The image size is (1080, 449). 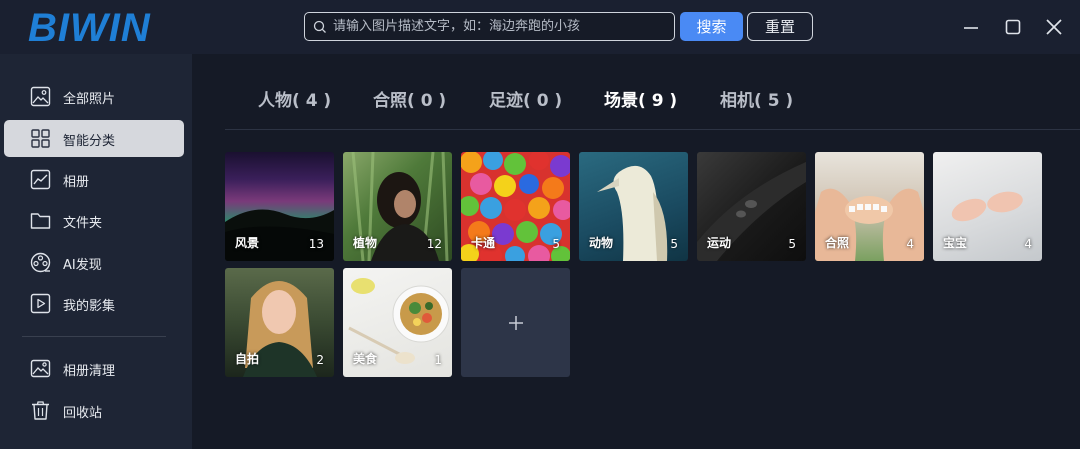 What do you see at coordinates (40, 410) in the screenshot?
I see `trash-icon` at bounding box center [40, 410].